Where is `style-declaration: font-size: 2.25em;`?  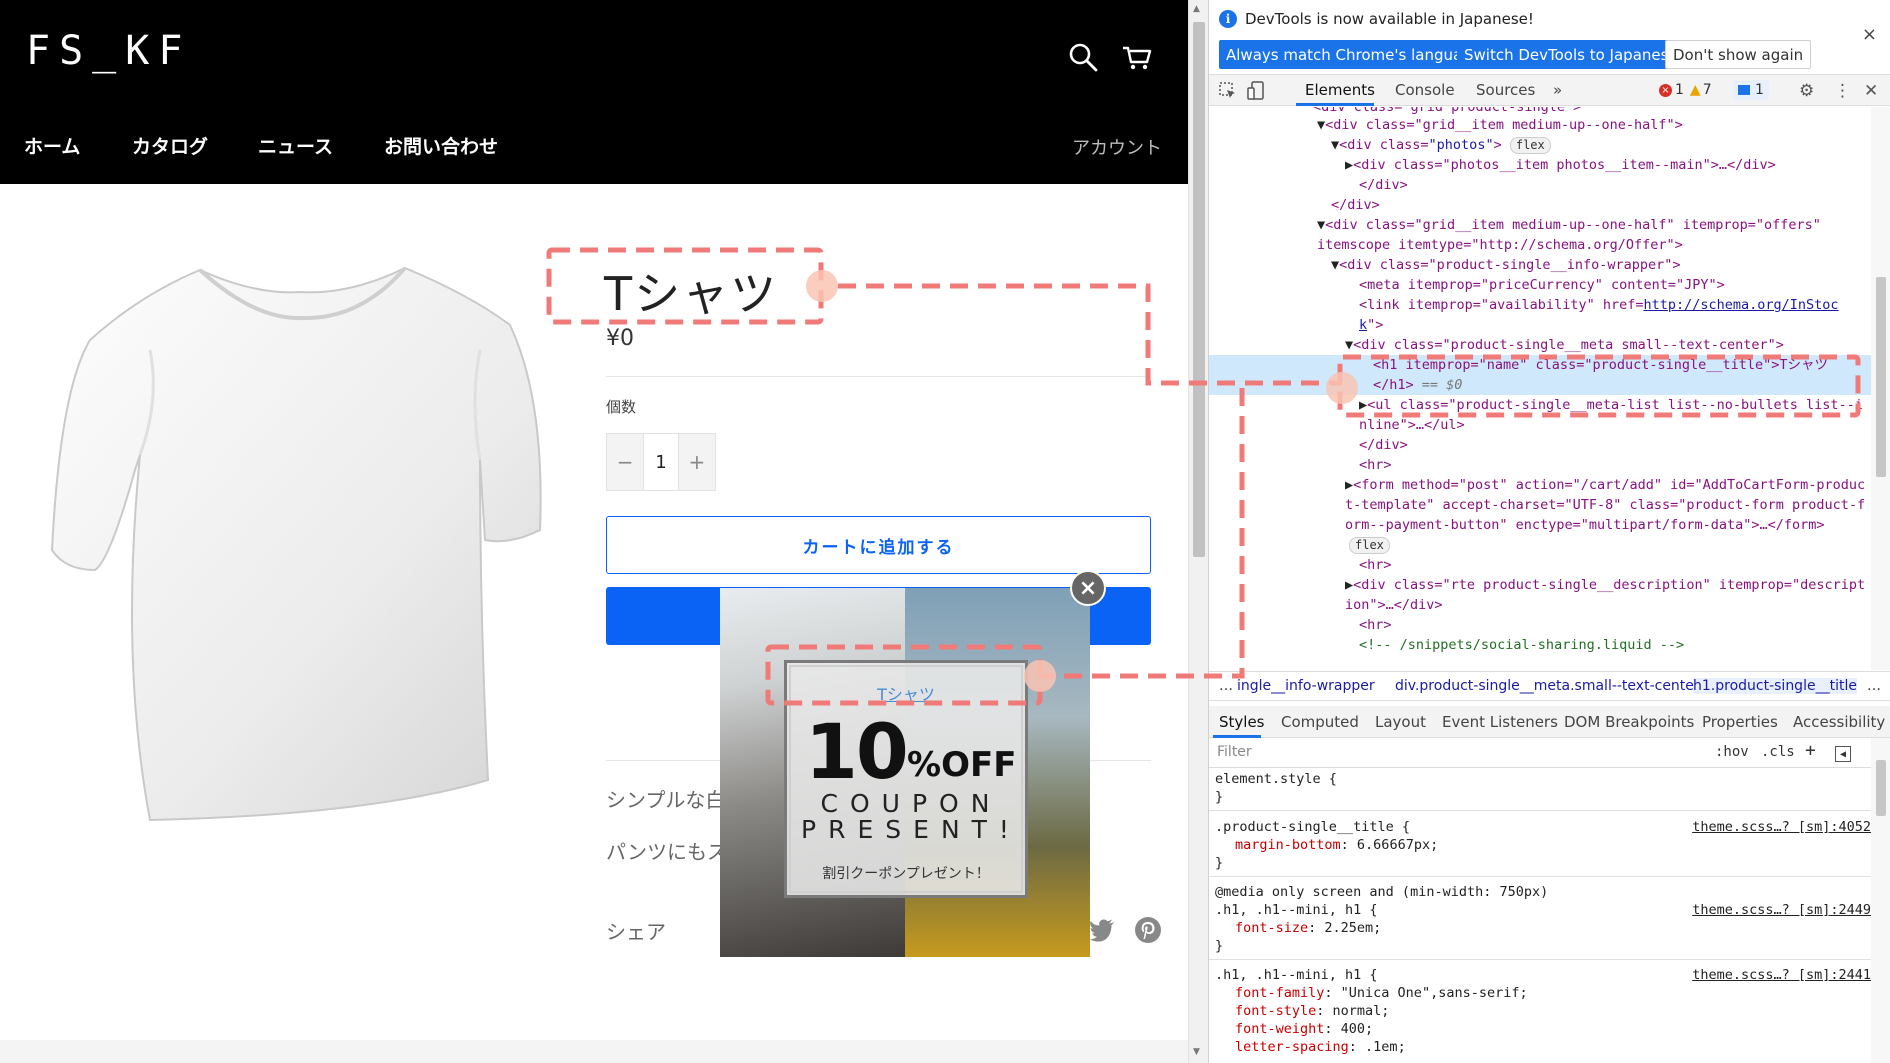 style-declaration: font-size: 2.25em; is located at coordinates (1308, 928).